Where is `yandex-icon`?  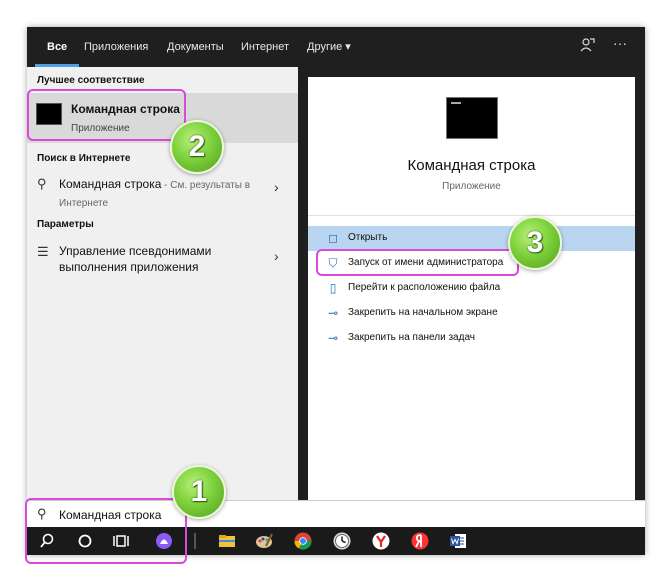 yandex-icon is located at coordinates (420, 541).